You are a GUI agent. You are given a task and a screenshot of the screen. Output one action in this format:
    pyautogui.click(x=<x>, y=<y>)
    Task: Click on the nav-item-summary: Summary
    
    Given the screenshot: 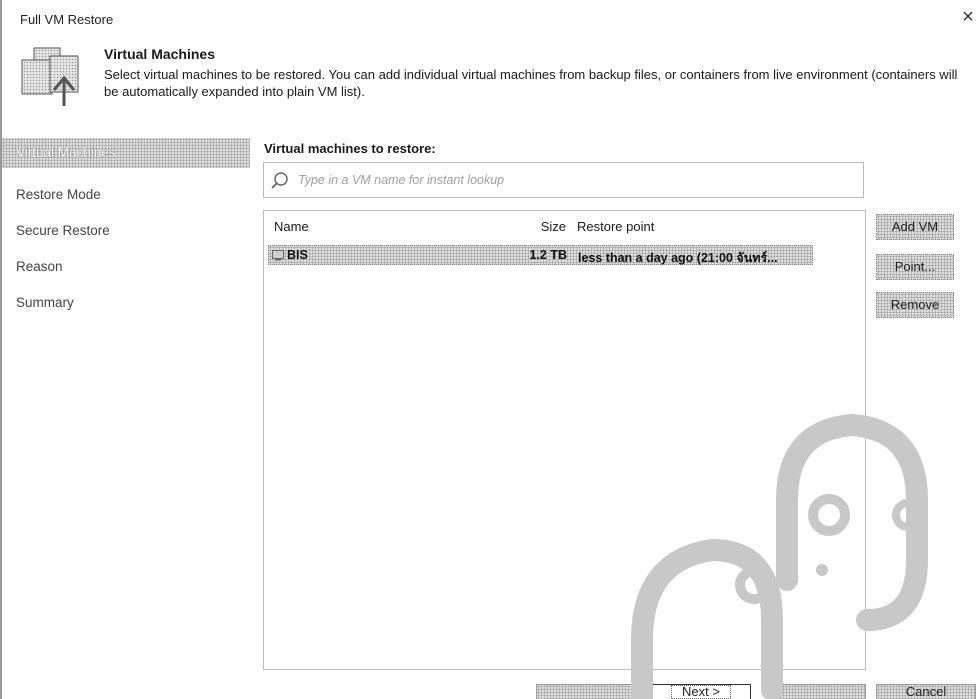 What is the action you would take?
    pyautogui.click(x=126, y=306)
    